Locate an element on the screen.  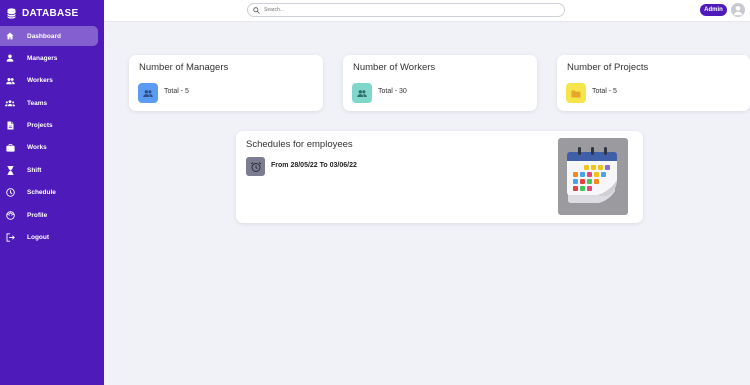
briefcase-icon is located at coordinates (10, 148).